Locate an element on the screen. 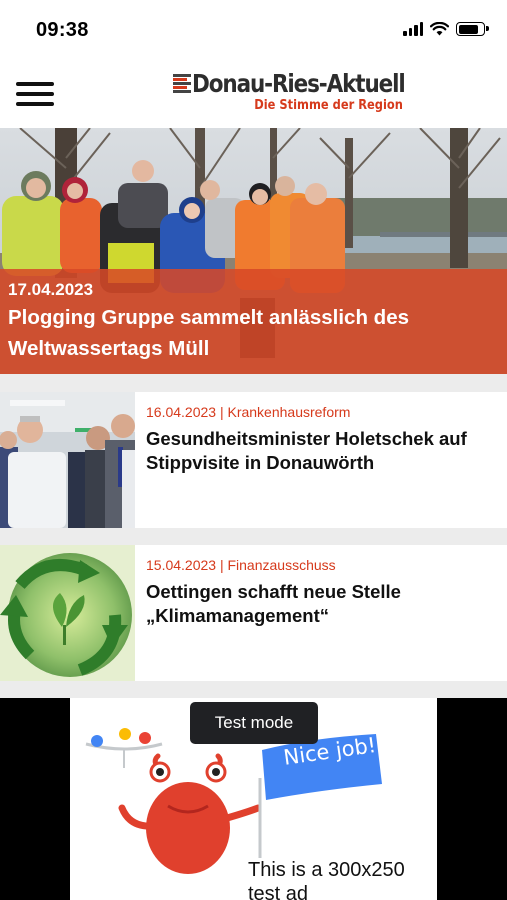  status-icons is located at coordinates (446, 29).